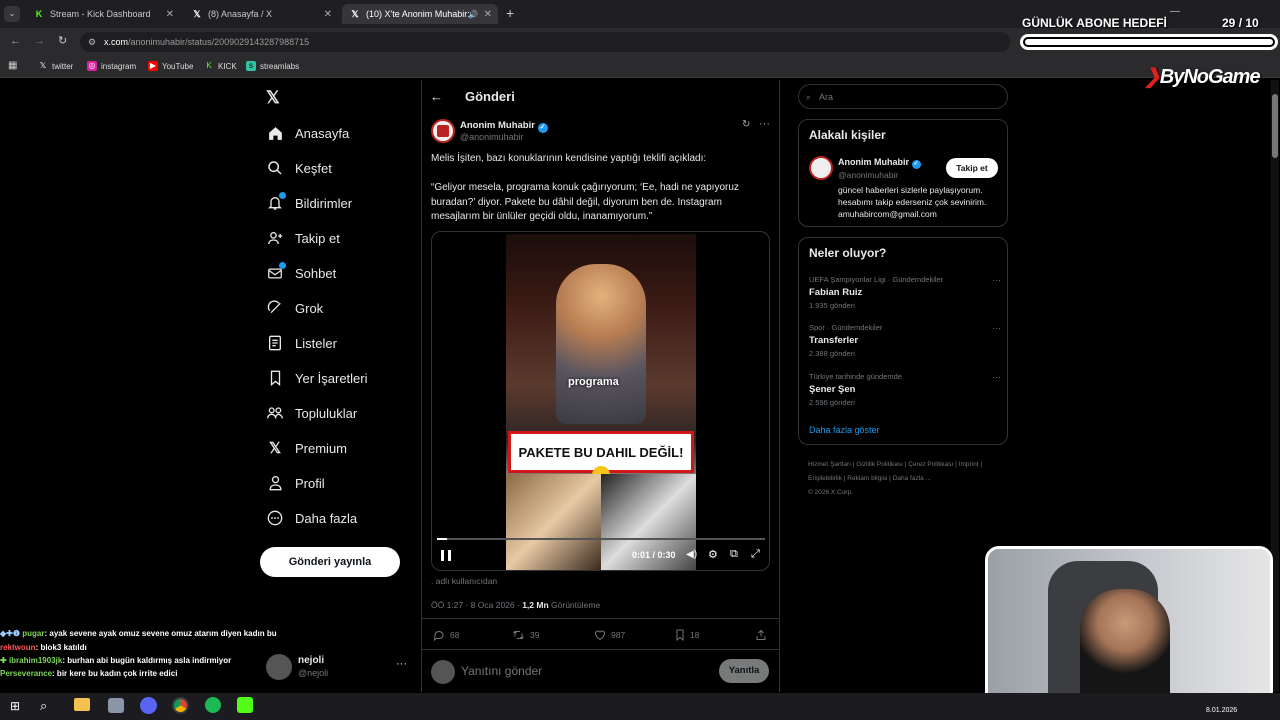  What do you see at coordinates (446, 555) in the screenshot?
I see `pause-icon` at bounding box center [446, 555].